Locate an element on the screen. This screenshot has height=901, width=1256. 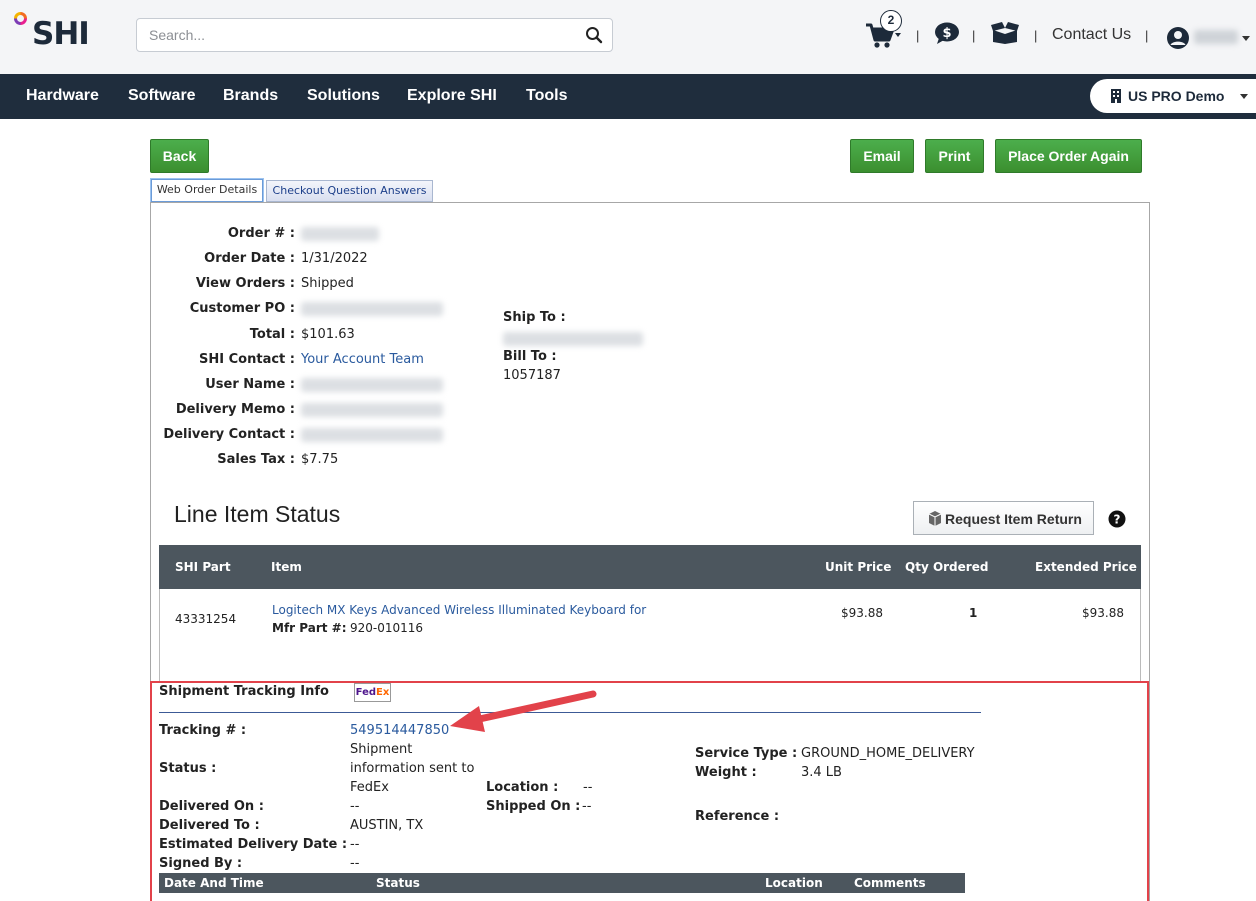
location-value: -- is located at coordinates (588, 787).